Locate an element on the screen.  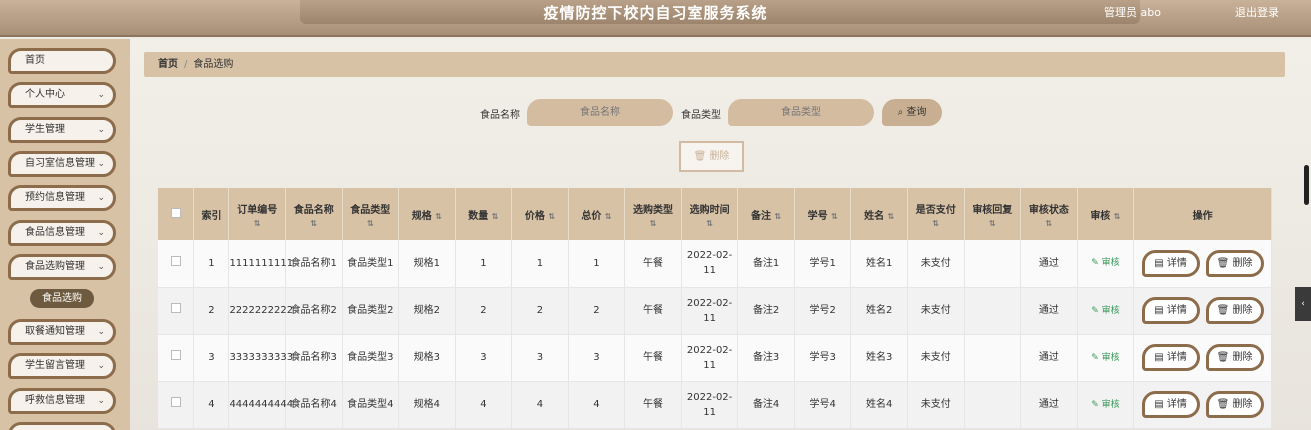
logout-link: 退出登录 is located at coordinates (1257, 12).